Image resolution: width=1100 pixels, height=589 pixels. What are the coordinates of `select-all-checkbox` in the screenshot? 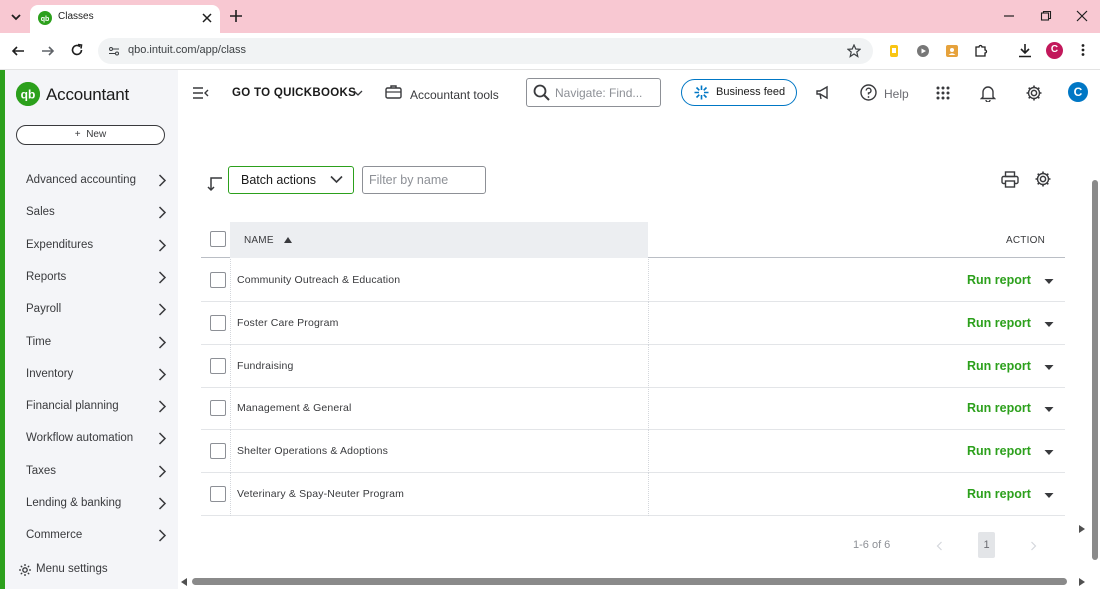 It's located at (218, 239).